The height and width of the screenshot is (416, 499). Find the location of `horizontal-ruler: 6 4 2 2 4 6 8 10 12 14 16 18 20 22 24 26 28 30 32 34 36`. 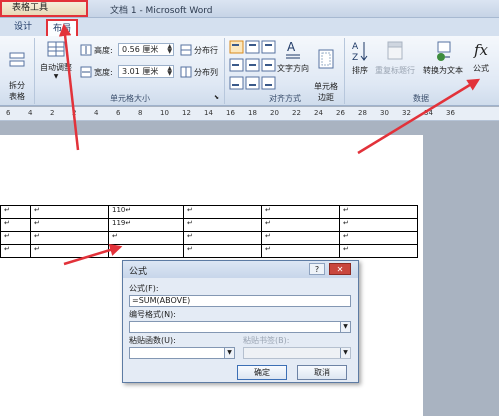

horizontal-ruler: 6 4 2 2 4 6 8 10 12 14 16 18 20 22 24 26 28 30 32 34 36 is located at coordinates (249, 114).